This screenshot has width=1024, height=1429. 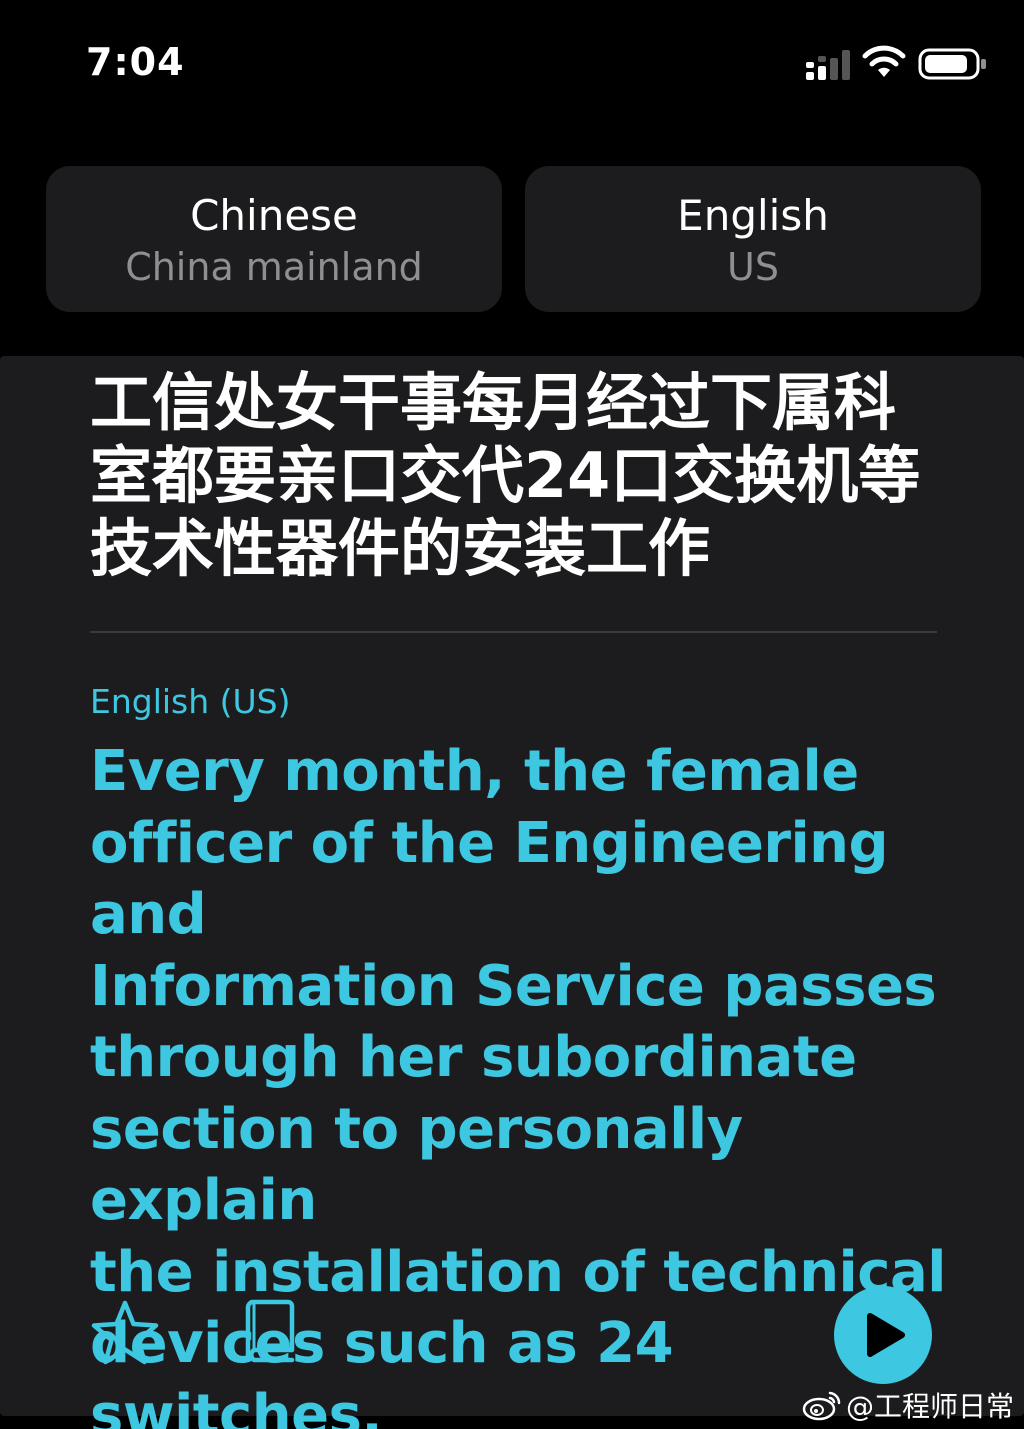 I want to click on translated-text-line: through her subordinate, so click(x=473, y=1057).